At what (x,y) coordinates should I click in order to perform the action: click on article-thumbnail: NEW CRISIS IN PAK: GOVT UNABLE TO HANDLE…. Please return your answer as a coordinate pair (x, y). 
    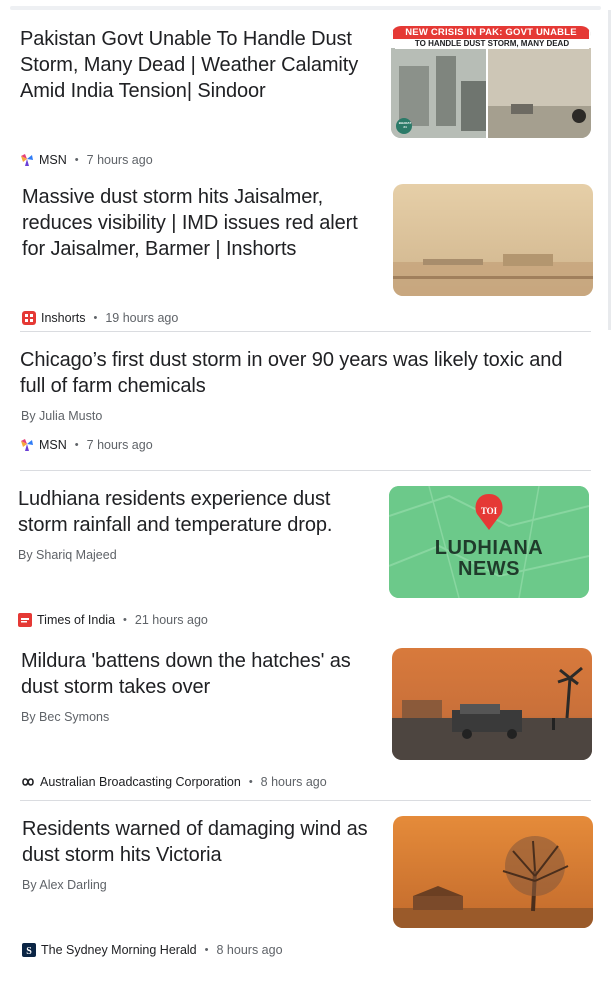
    Looking at the image, I should click on (491, 82).